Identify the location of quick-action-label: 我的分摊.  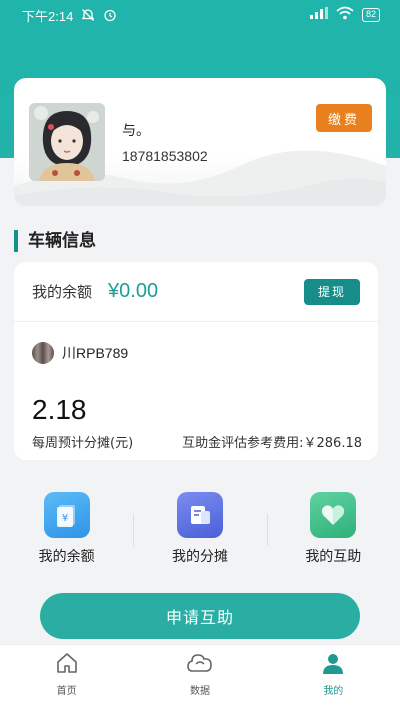
(199, 557).